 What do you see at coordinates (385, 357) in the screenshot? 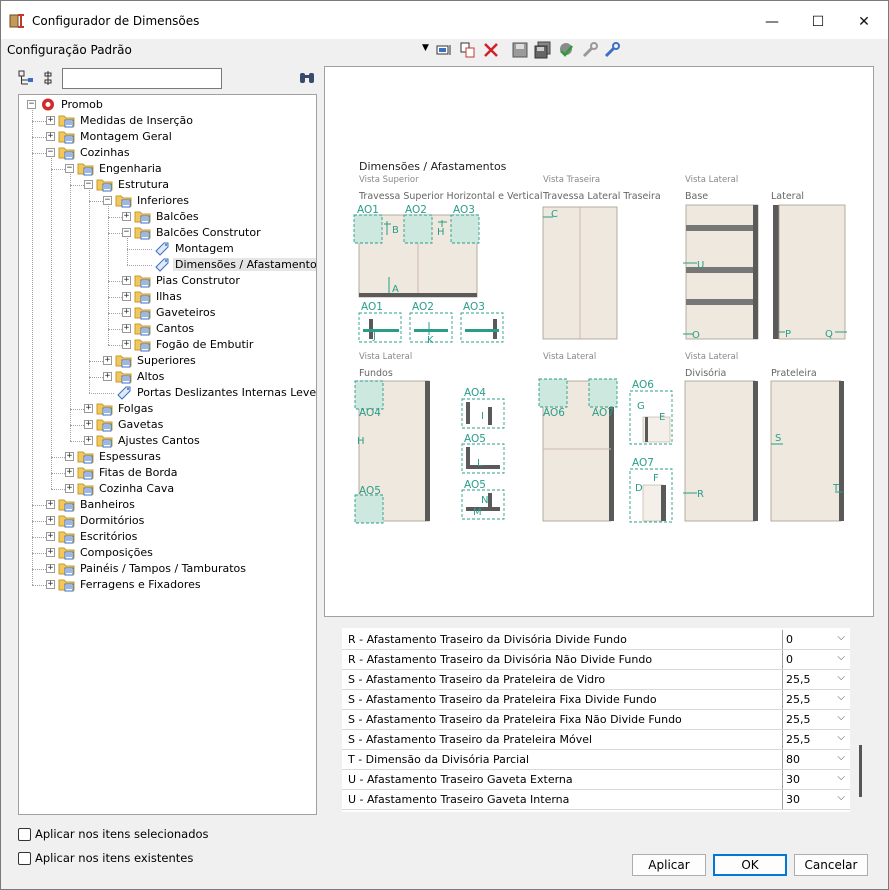
I see `view-label: Vista Lateral` at bounding box center [385, 357].